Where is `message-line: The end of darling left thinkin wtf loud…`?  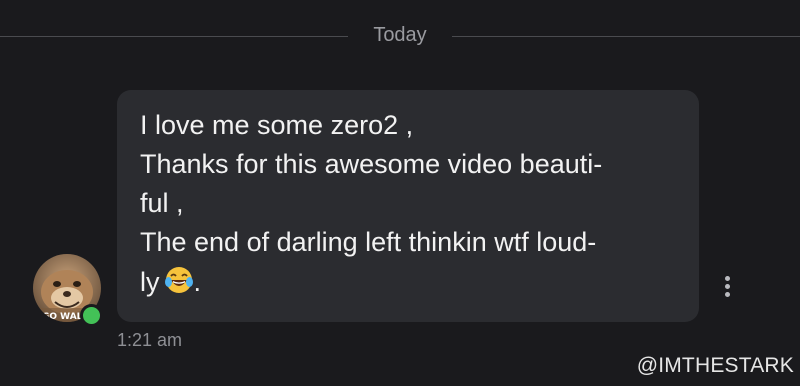 message-line: The end of darling left thinkin wtf loud… is located at coordinates (368, 242).